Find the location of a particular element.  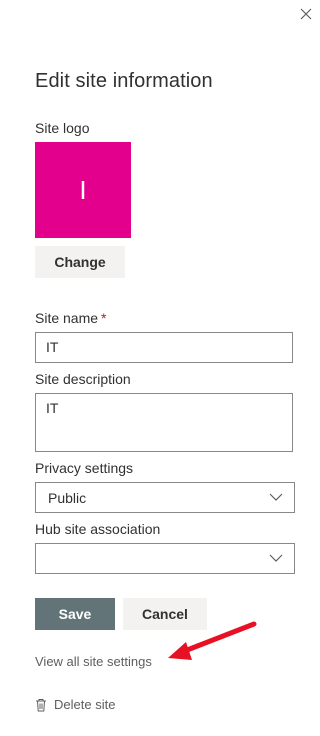

site-description-input: IT is located at coordinates (164, 422).